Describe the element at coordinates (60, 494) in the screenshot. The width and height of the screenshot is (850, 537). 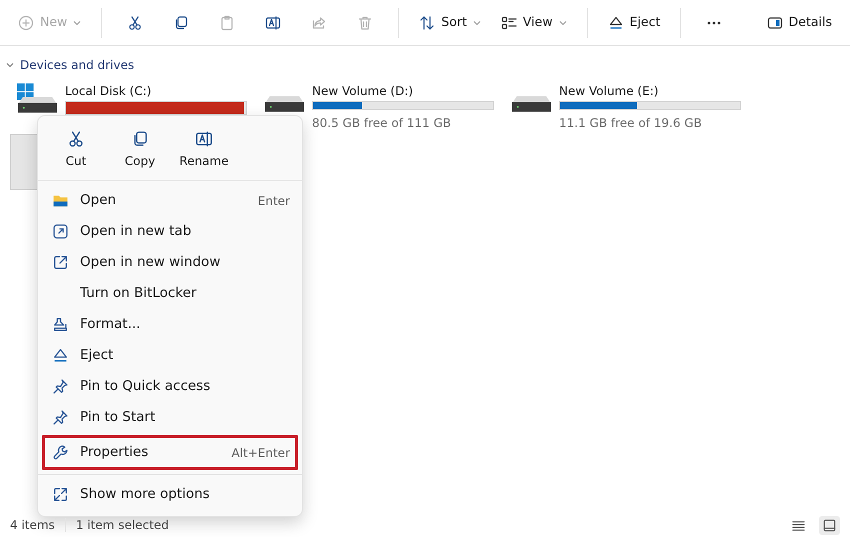
I see `expand-icon` at that location.